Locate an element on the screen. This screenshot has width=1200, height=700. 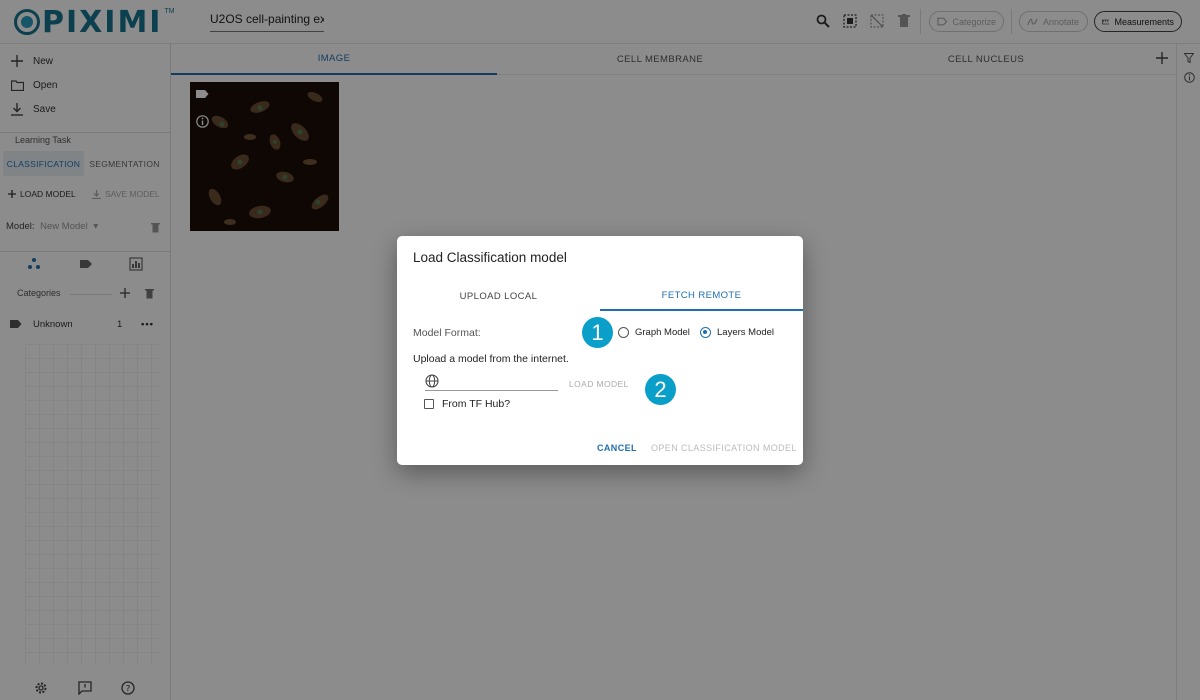
radio-graph-model: Graph Model is located at coordinates (654, 332).